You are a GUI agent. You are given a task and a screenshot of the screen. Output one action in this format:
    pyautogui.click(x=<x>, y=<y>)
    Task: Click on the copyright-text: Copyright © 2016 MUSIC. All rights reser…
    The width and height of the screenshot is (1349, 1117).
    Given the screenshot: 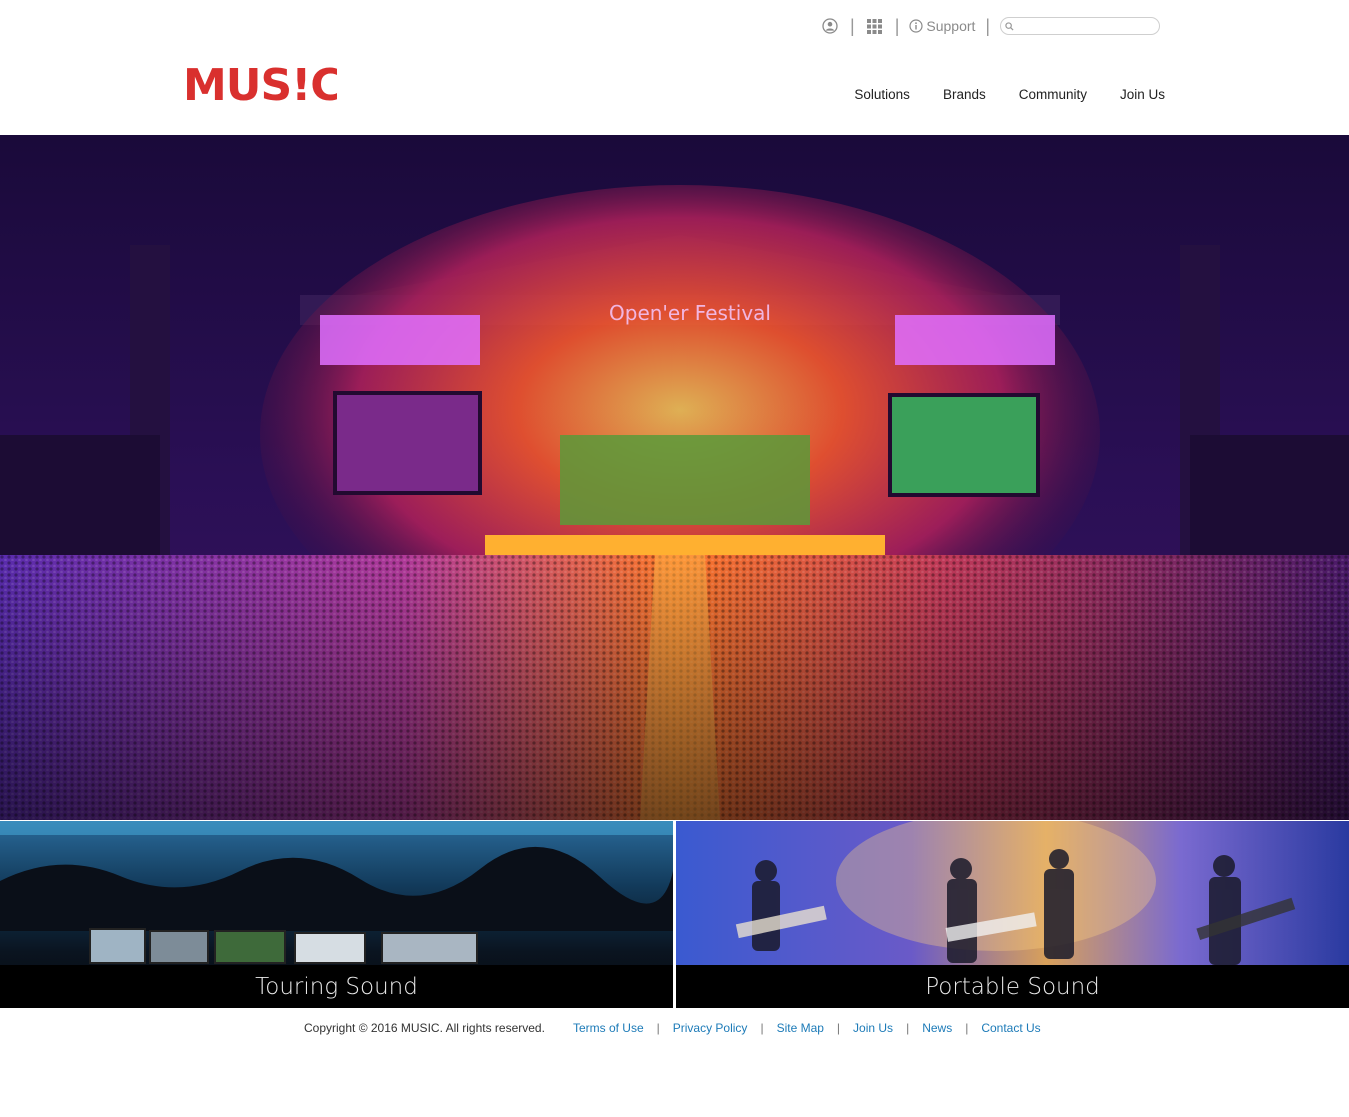 What is the action you would take?
    pyautogui.click(x=424, y=1028)
    